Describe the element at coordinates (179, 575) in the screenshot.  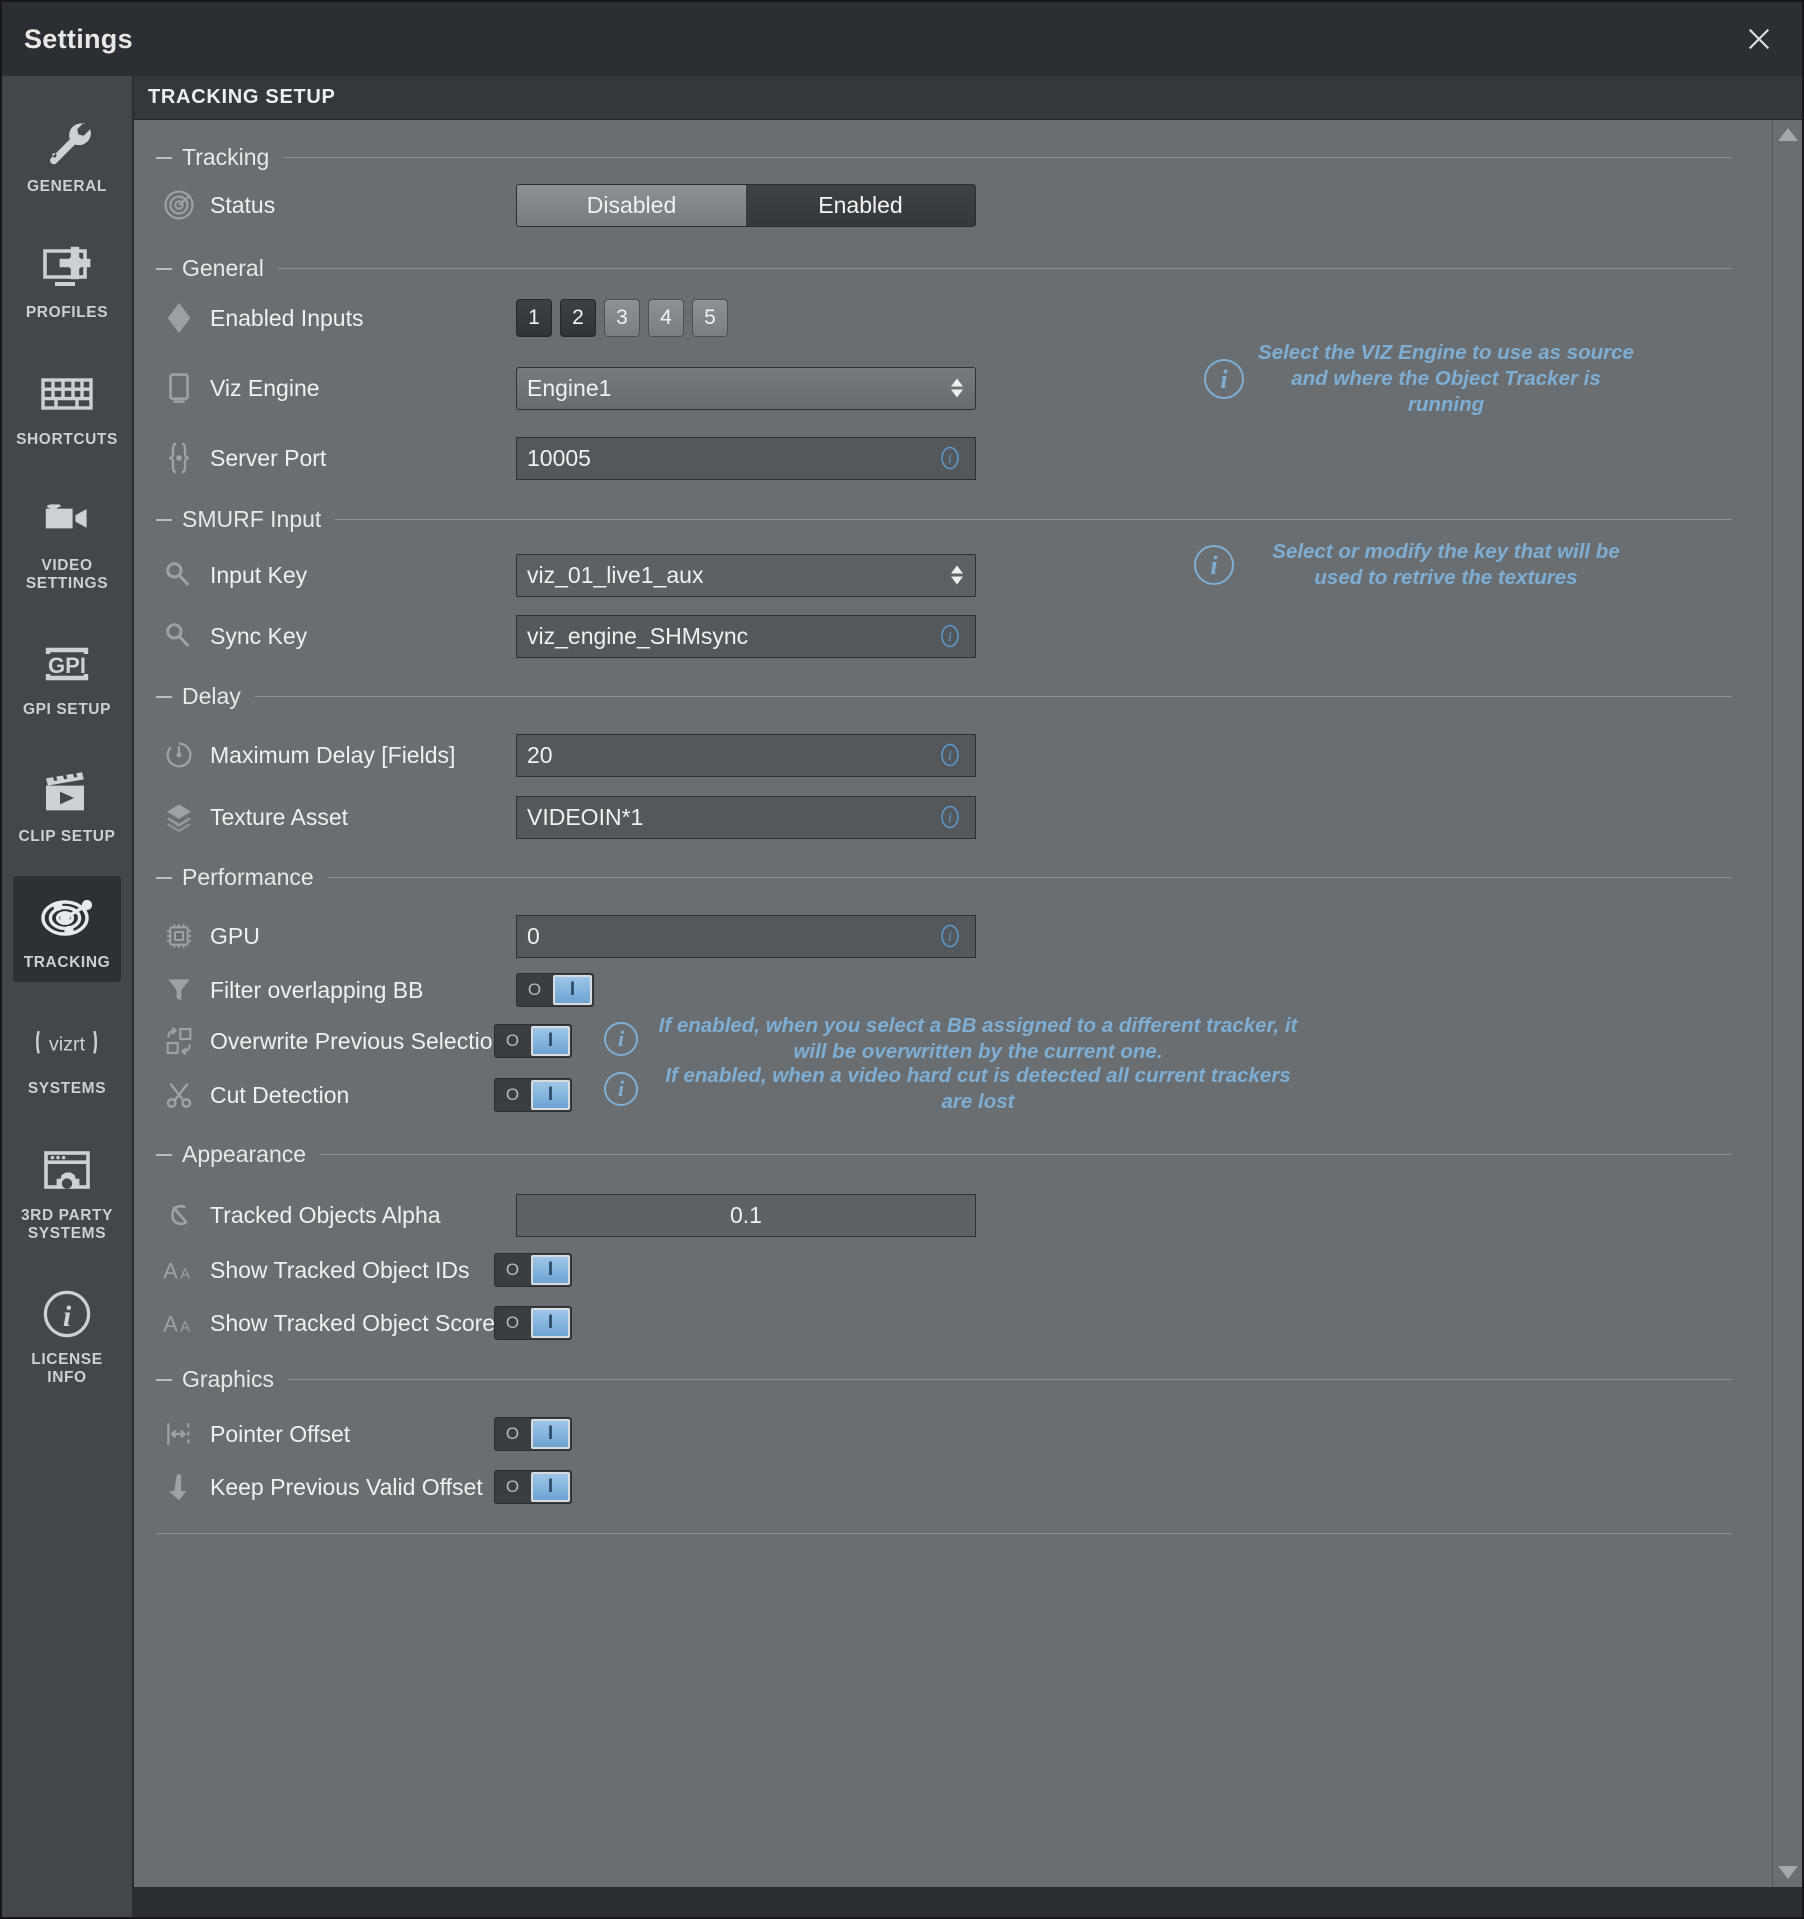
I see `key-icon` at that location.